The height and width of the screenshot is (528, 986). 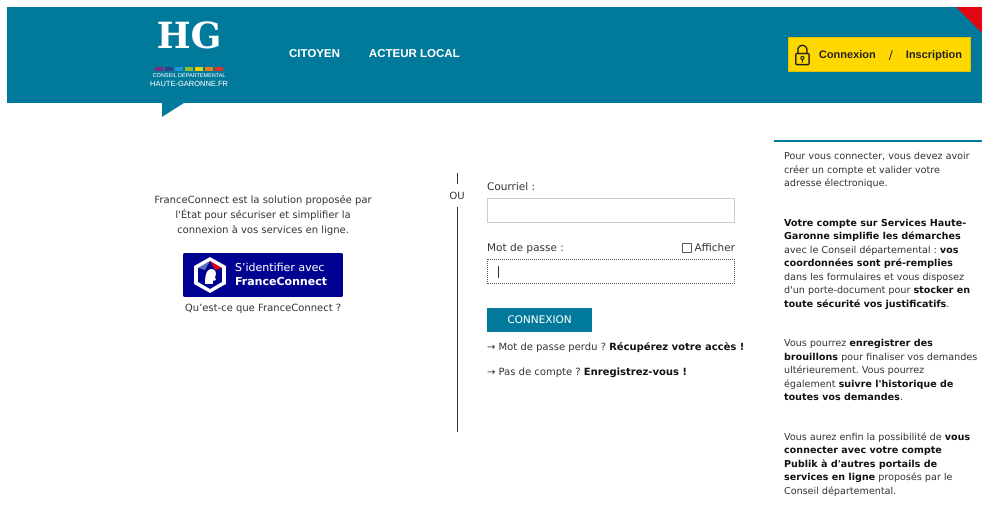 What do you see at coordinates (525, 248) in the screenshot?
I see `field-label: Mot de passe :` at bounding box center [525, 248].